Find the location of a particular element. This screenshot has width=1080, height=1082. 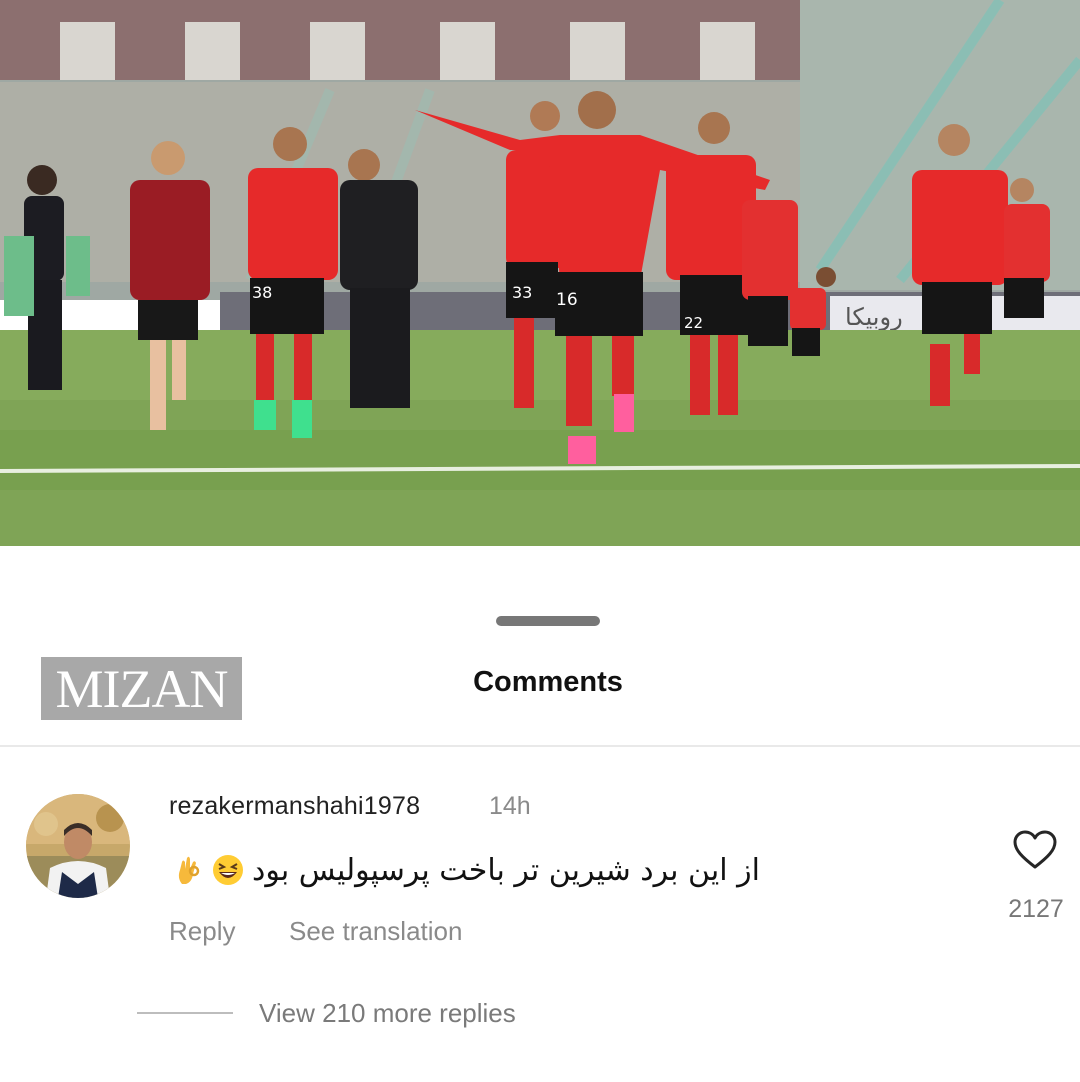

comment-username: rezakermanshahi1978 is located at coordinates (294, 806).